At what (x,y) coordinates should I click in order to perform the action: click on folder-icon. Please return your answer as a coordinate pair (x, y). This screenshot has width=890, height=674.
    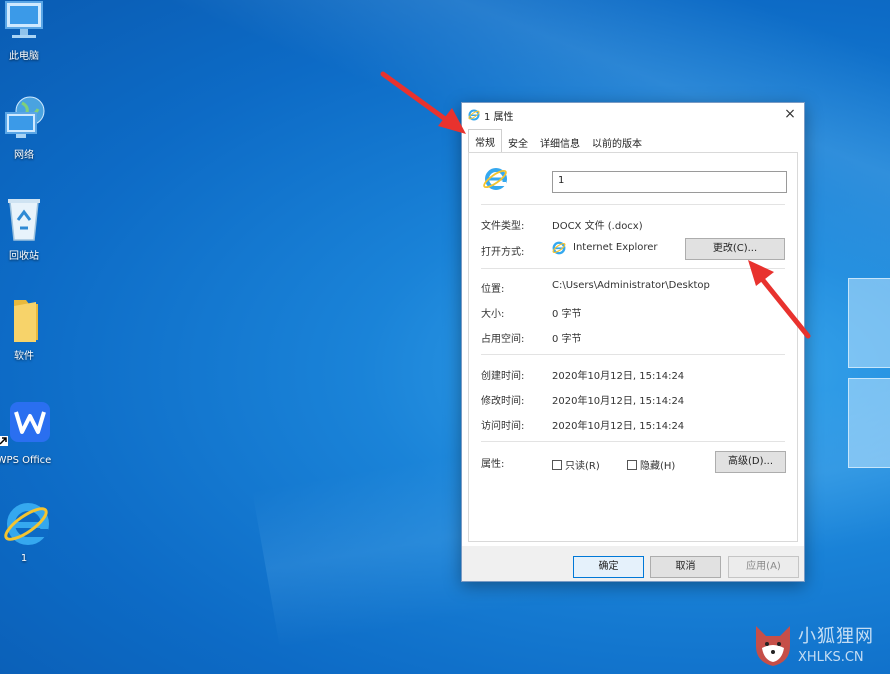
    Looking at the image, I should click on (26, 321).